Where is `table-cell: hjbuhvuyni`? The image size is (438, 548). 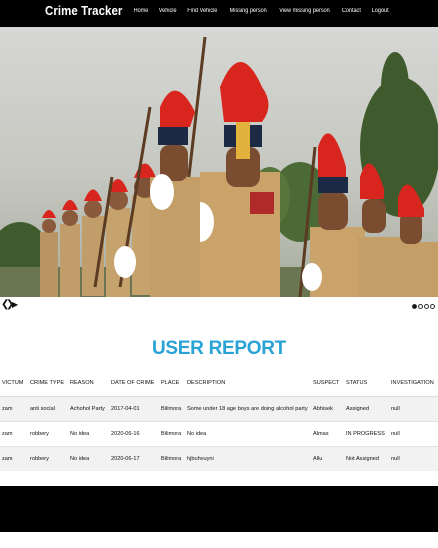 table-cell: hjbuhvuyni is located at coordinates (248, 458).